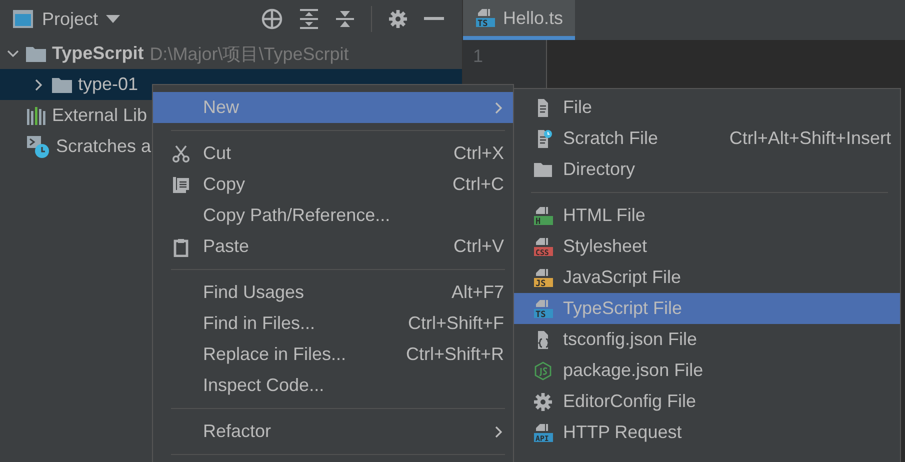  I want to click on tree-item-label: External Lib, so click(100, 115).